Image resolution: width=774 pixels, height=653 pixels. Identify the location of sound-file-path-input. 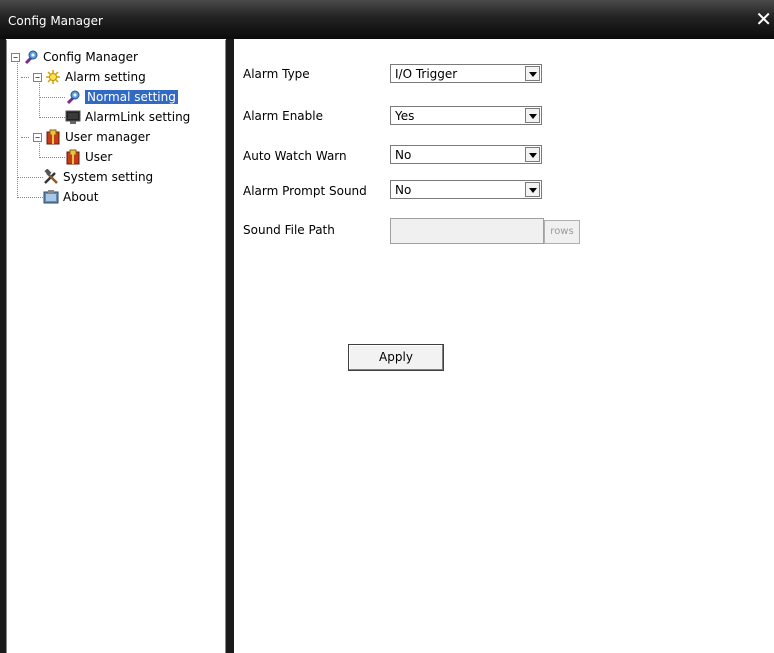
(467, 231).